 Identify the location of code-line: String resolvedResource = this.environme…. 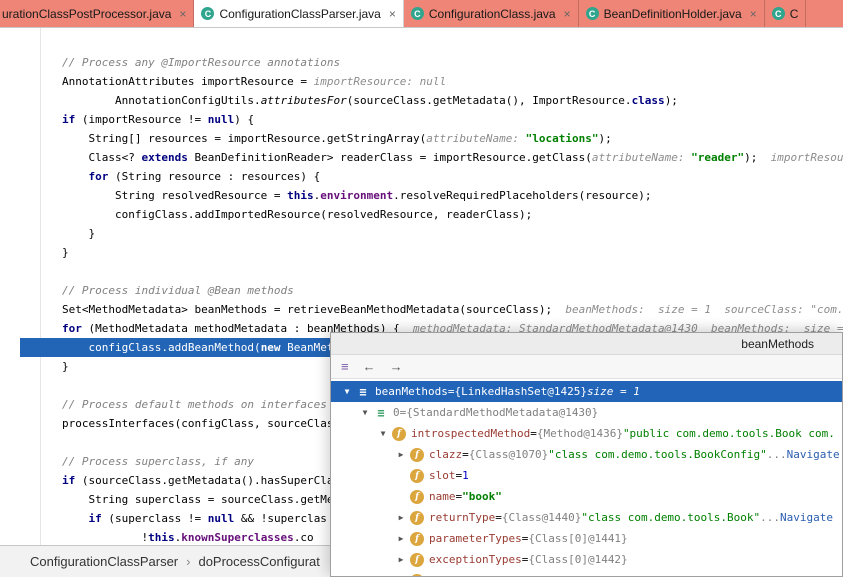
(421, 195).